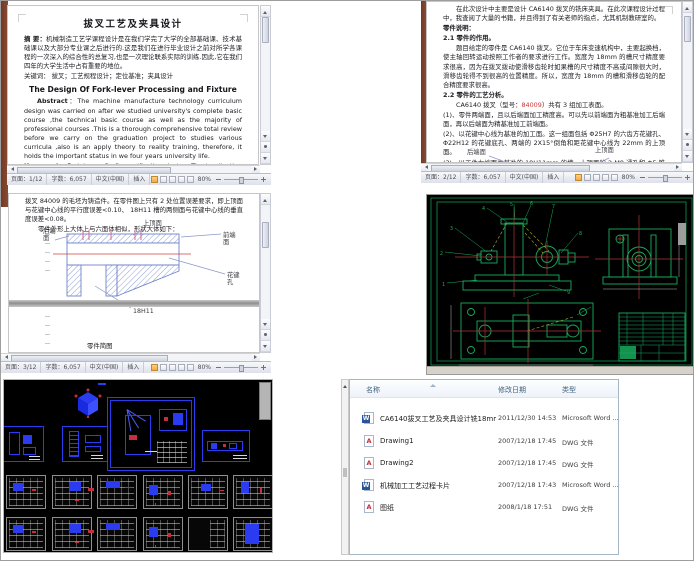  What do you see at coordinates (525, 507) in the screenshot?
I see `file-date: 2008/1/18 17:51` at bounding box center [525, 507].